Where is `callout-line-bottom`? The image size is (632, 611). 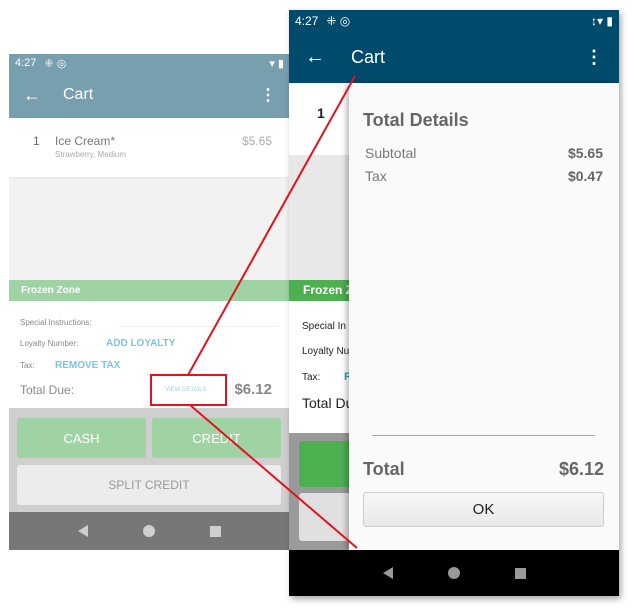 callout-line-bottom is located at coordinates (273, 476).